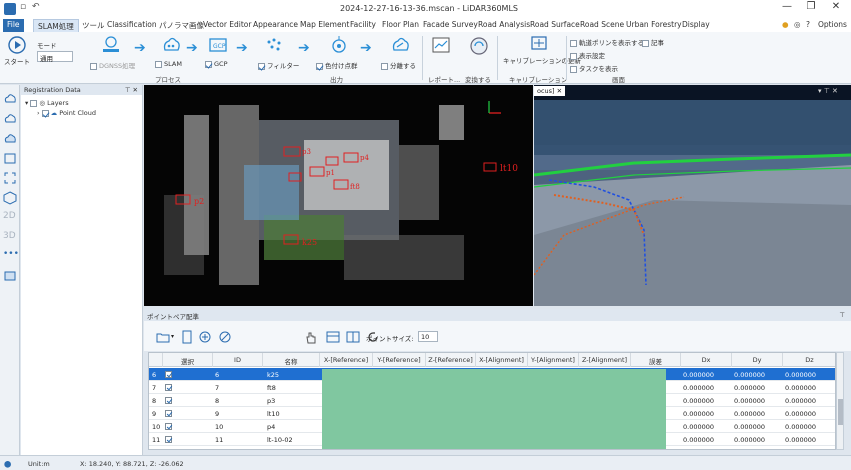  I want to click on save-icon: ▫, so click(25, 8).